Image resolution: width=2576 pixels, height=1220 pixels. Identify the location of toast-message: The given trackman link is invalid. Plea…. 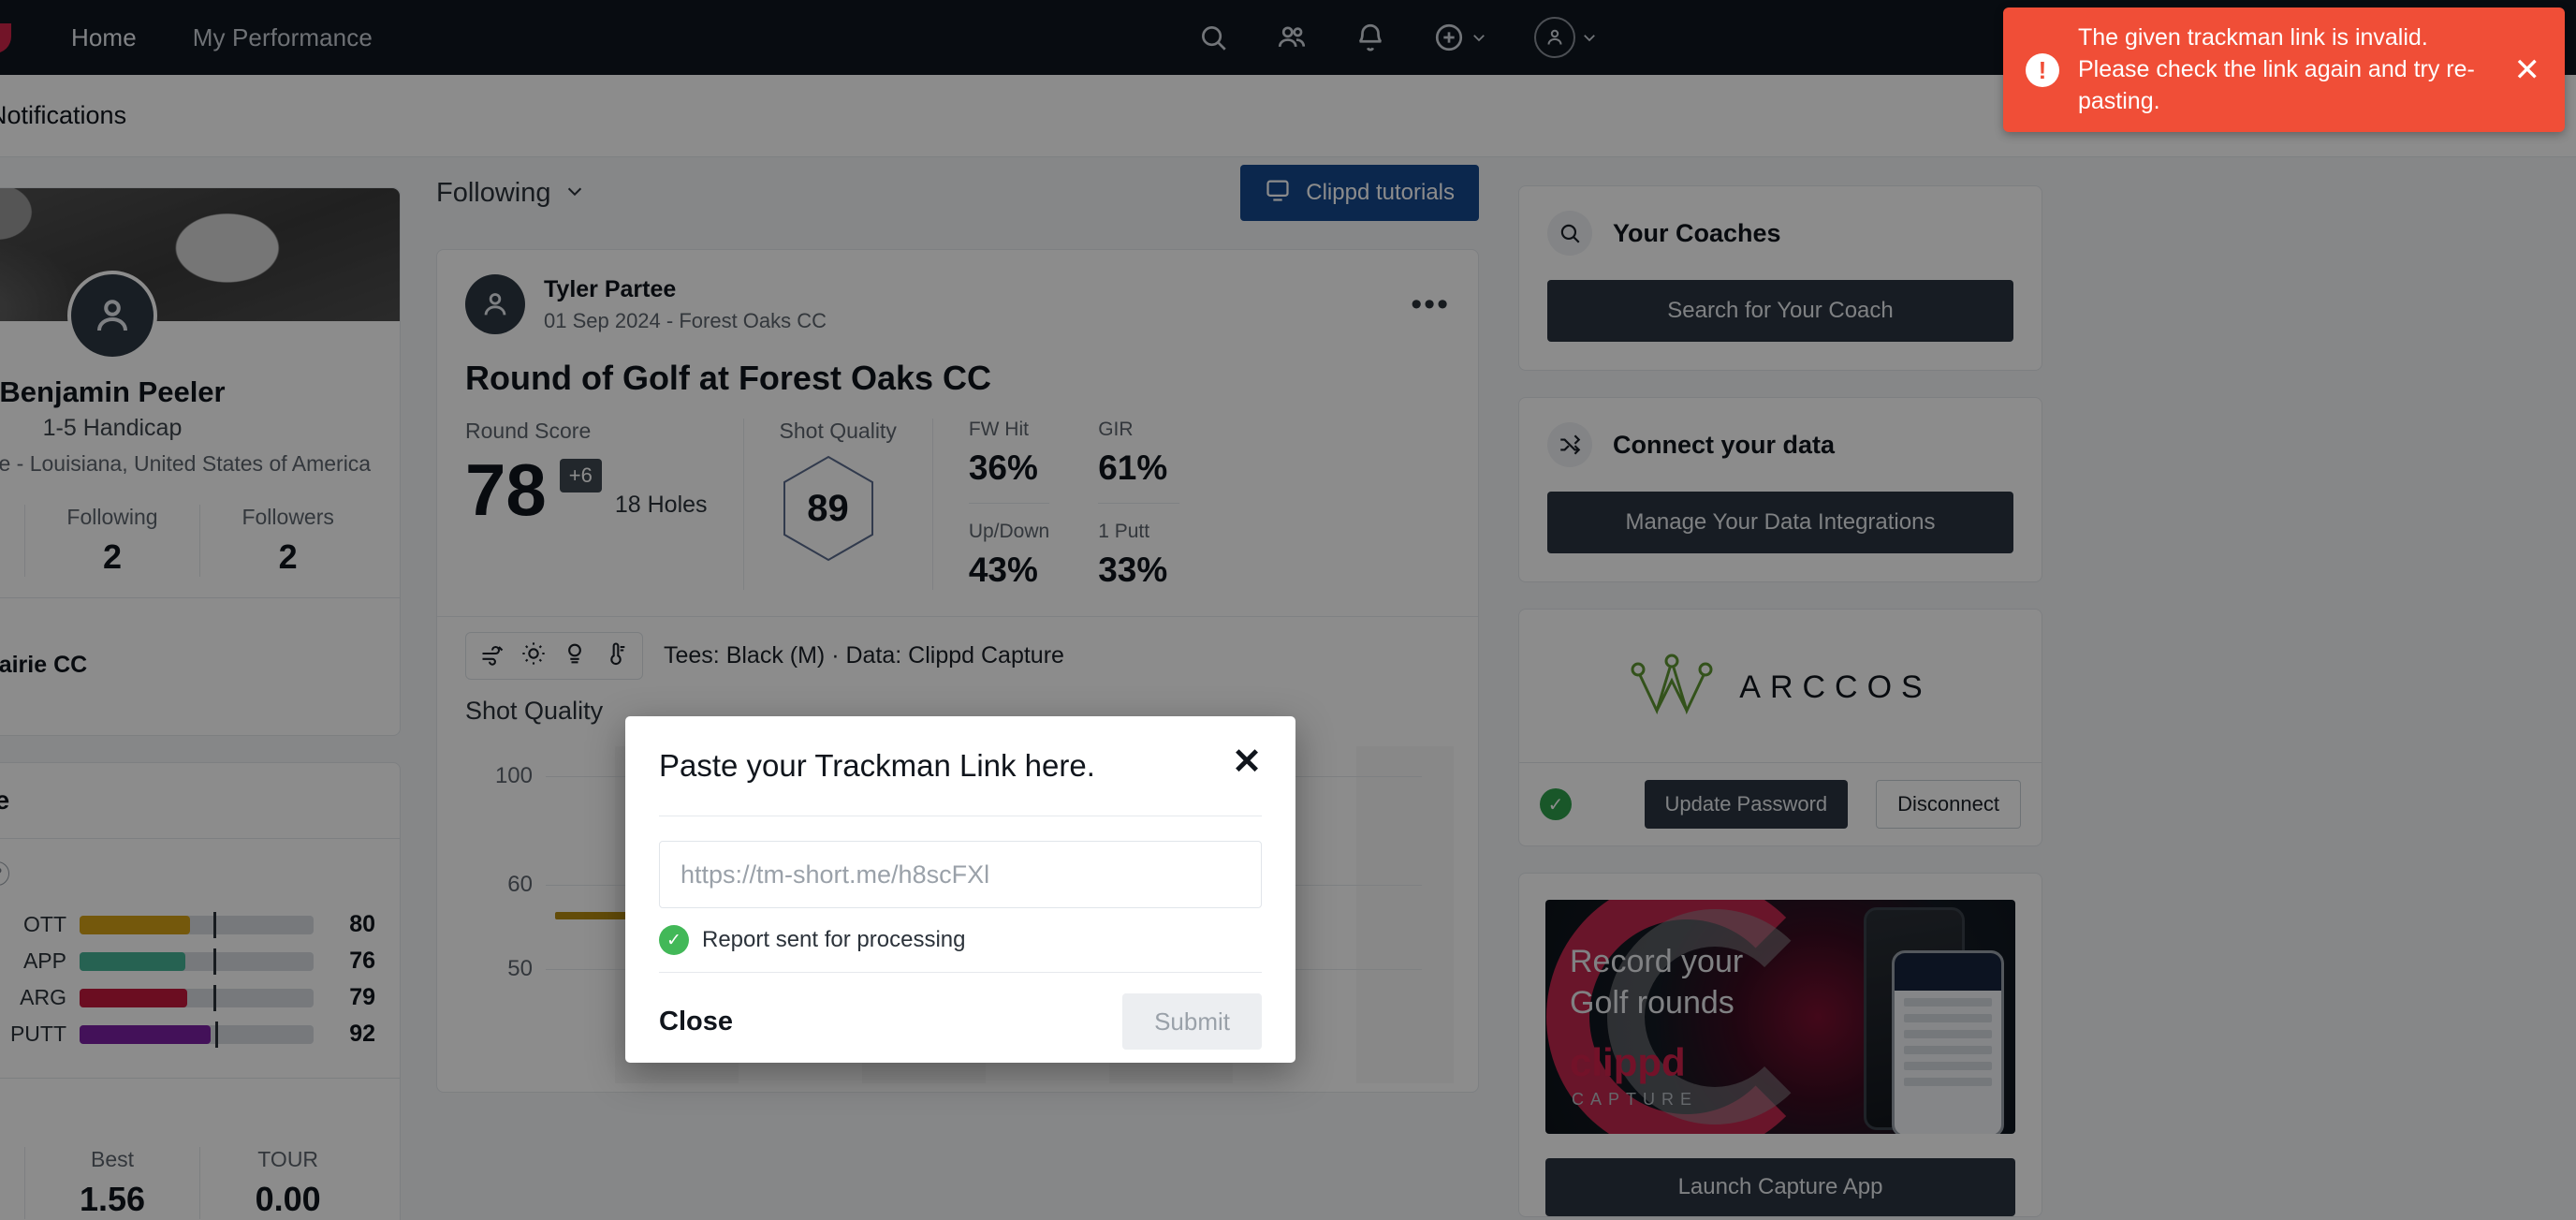
(2276, 69).